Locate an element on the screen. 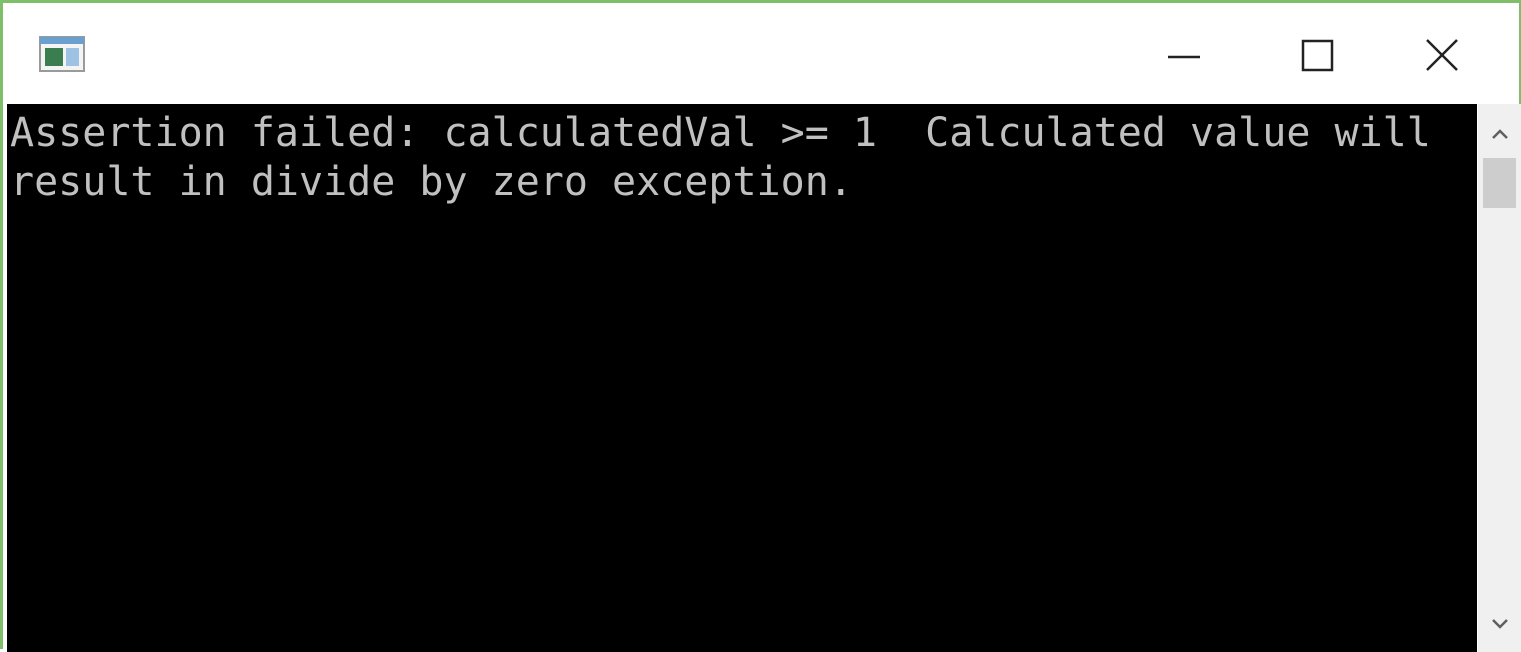 Image resolution: width=1521 pixels, height=652 pixels. console-line: result in divide by zero exception. is located at coordinates (431, 182).